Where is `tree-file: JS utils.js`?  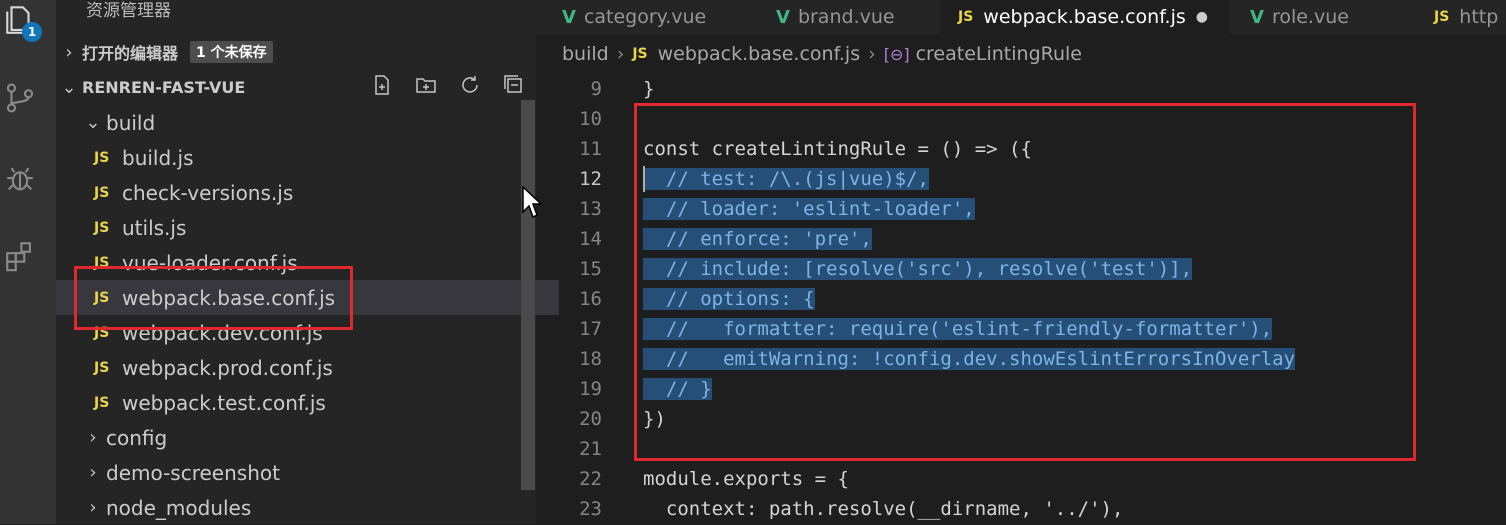 tree-file: JS utils.js is located at coordinates (307, 227).